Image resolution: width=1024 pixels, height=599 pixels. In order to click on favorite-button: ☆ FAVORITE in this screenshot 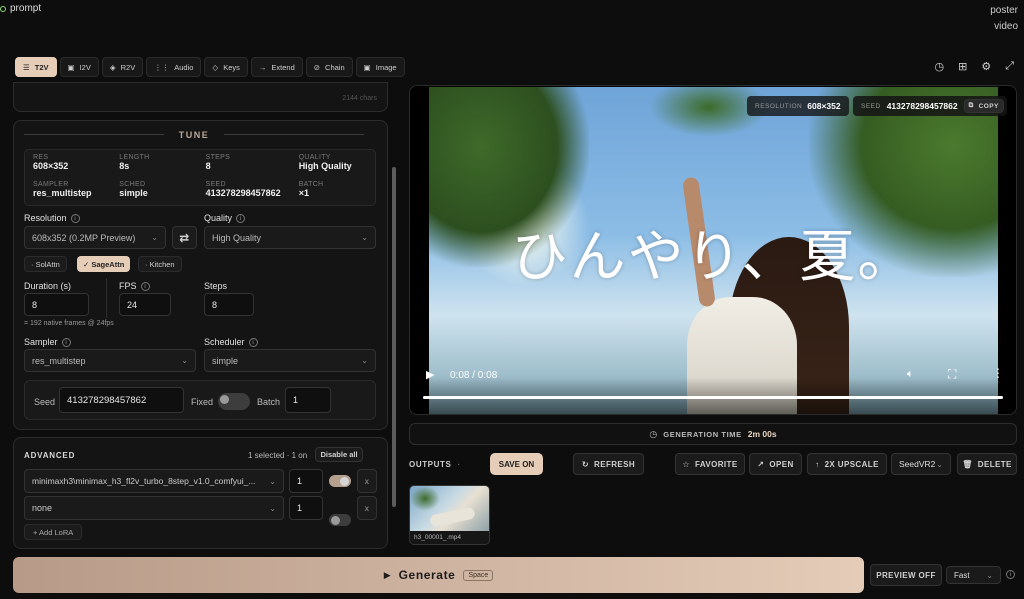, I will do `click(710, 464)`.